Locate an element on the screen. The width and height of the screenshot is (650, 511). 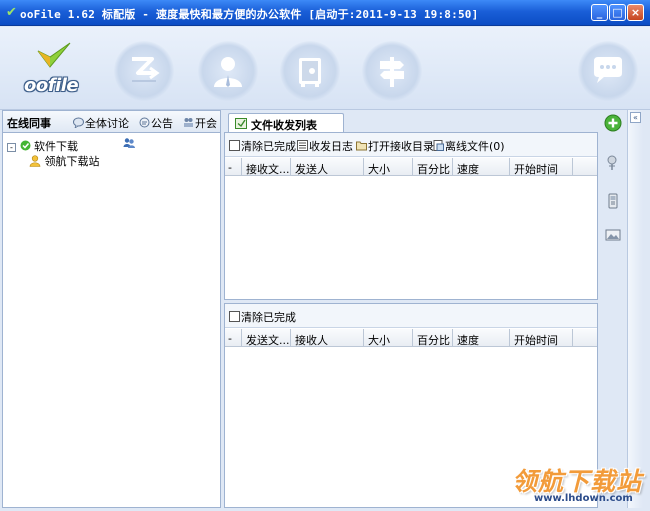
folder-icon is located at coordinates (361, 146).